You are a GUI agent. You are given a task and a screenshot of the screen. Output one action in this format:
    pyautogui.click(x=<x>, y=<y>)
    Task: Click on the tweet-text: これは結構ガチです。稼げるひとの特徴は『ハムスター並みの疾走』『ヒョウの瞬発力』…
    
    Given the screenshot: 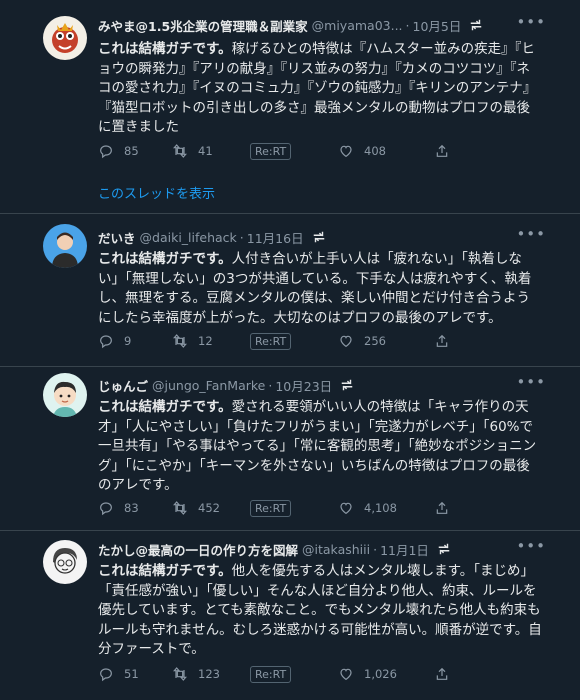 What is the action you would take?
    pyautogui.click(x=320, y=89)
    